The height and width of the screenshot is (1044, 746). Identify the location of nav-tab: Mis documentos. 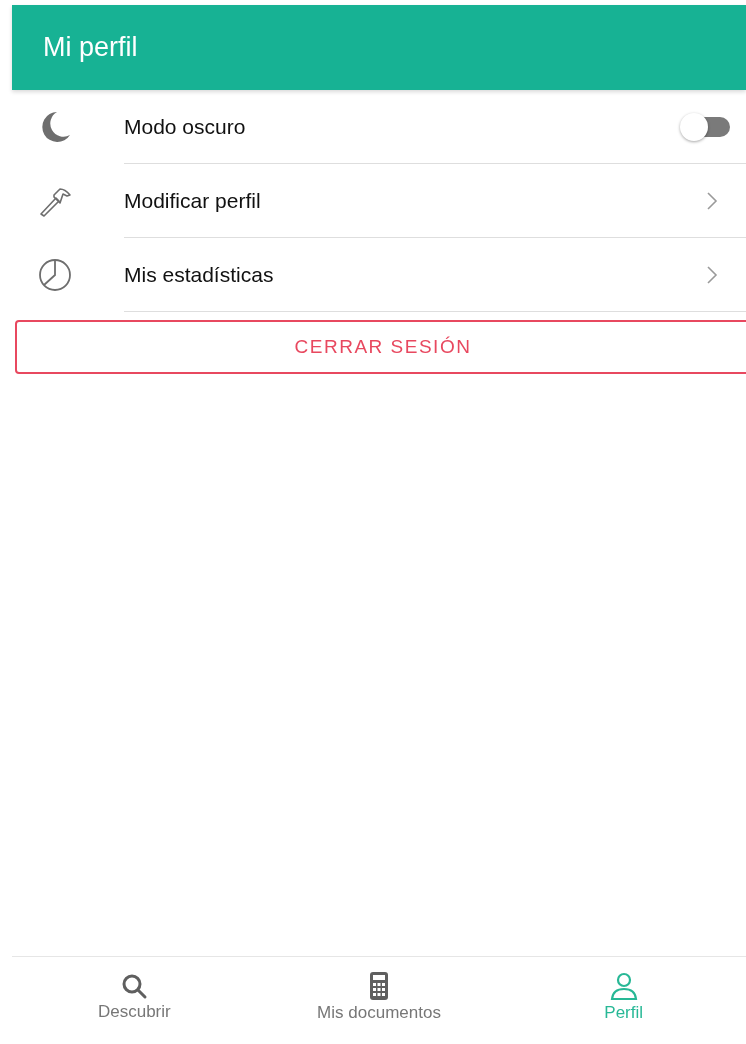
(379, 1000).